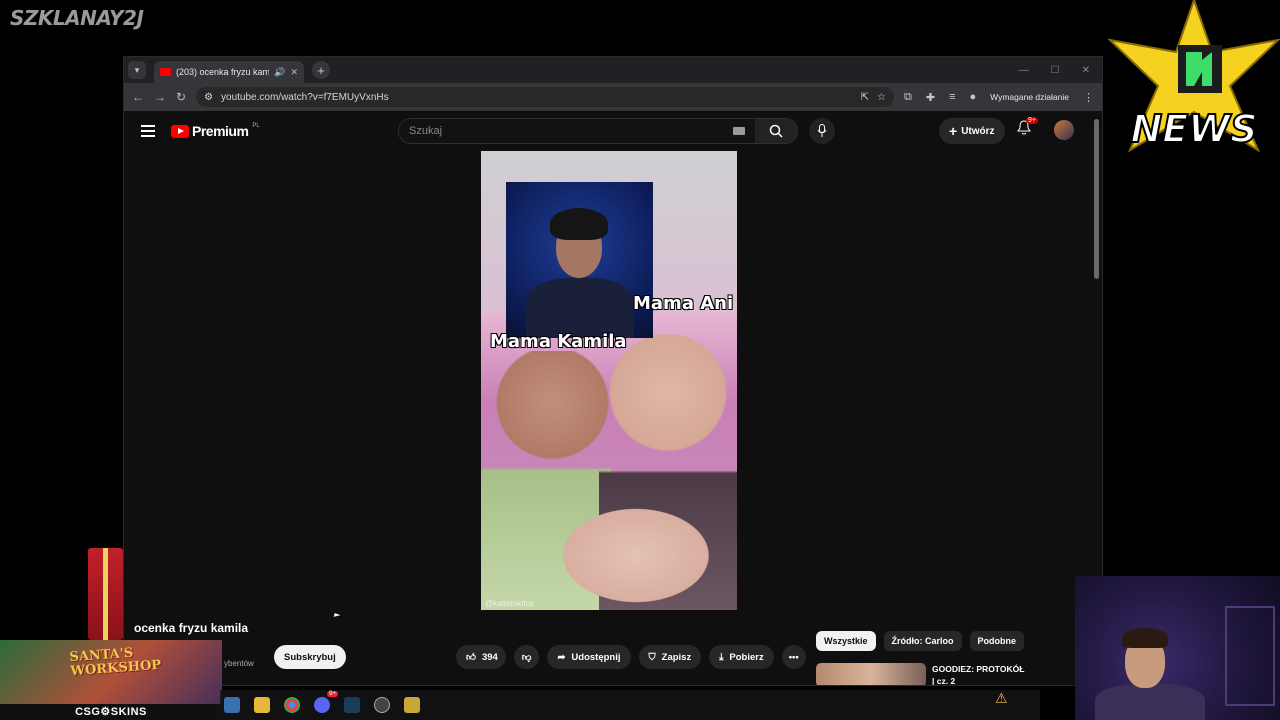 This screenshot has width=1280, height=720. I want to click on discord-badge: 9+, so click(332, 694).